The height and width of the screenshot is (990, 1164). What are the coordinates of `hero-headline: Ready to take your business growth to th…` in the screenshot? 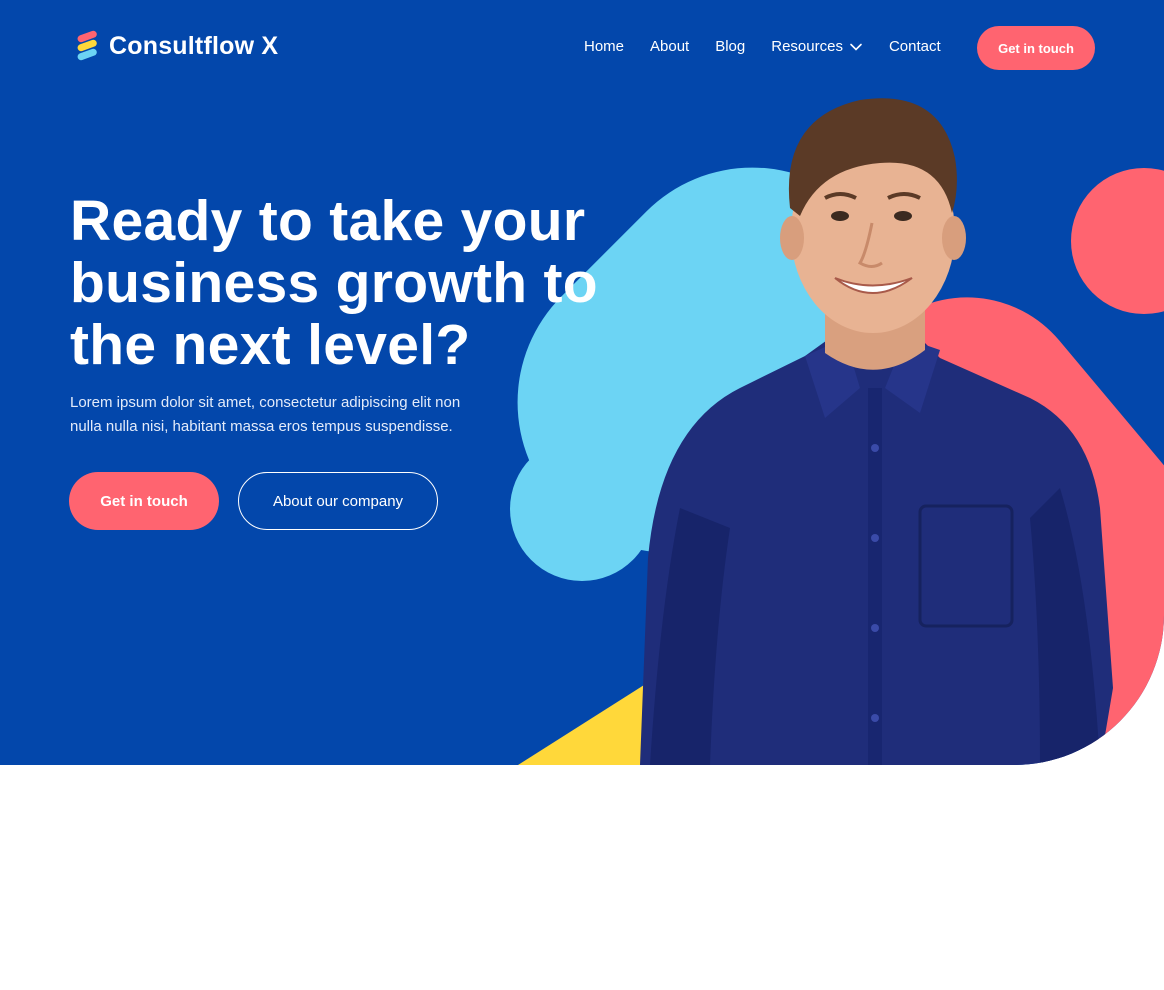 It's located at (360, 283).